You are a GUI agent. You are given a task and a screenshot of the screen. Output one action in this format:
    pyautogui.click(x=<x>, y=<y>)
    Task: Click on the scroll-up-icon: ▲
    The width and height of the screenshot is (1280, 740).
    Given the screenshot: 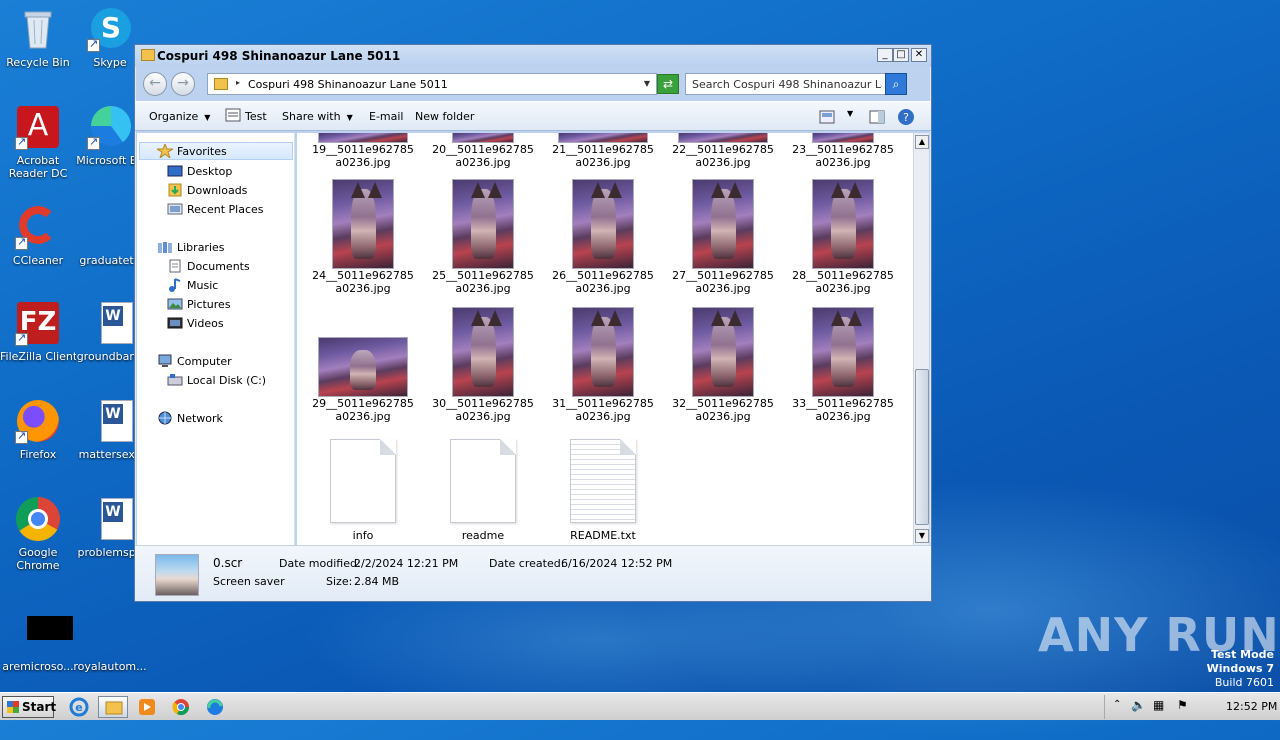 What is the action you would take?
    pyautogui.click(x=922, y=142)
    